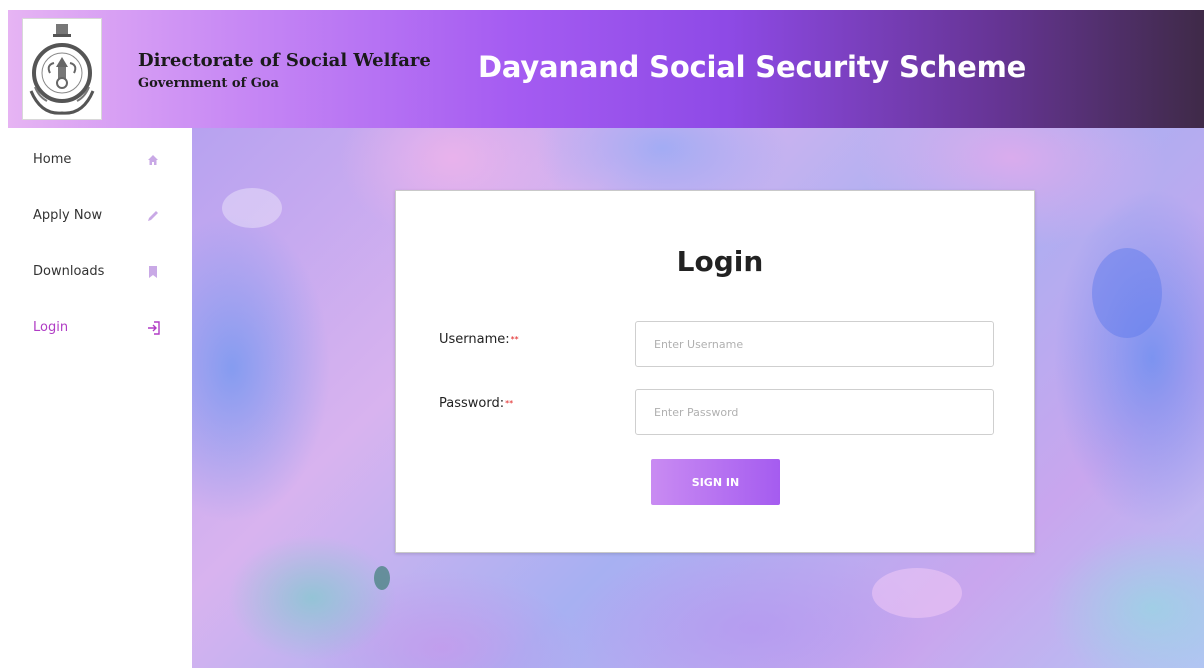 This screenshot has width=1204, height=668. I want to click on sidebar-item-login: Login, so click(96, 332).